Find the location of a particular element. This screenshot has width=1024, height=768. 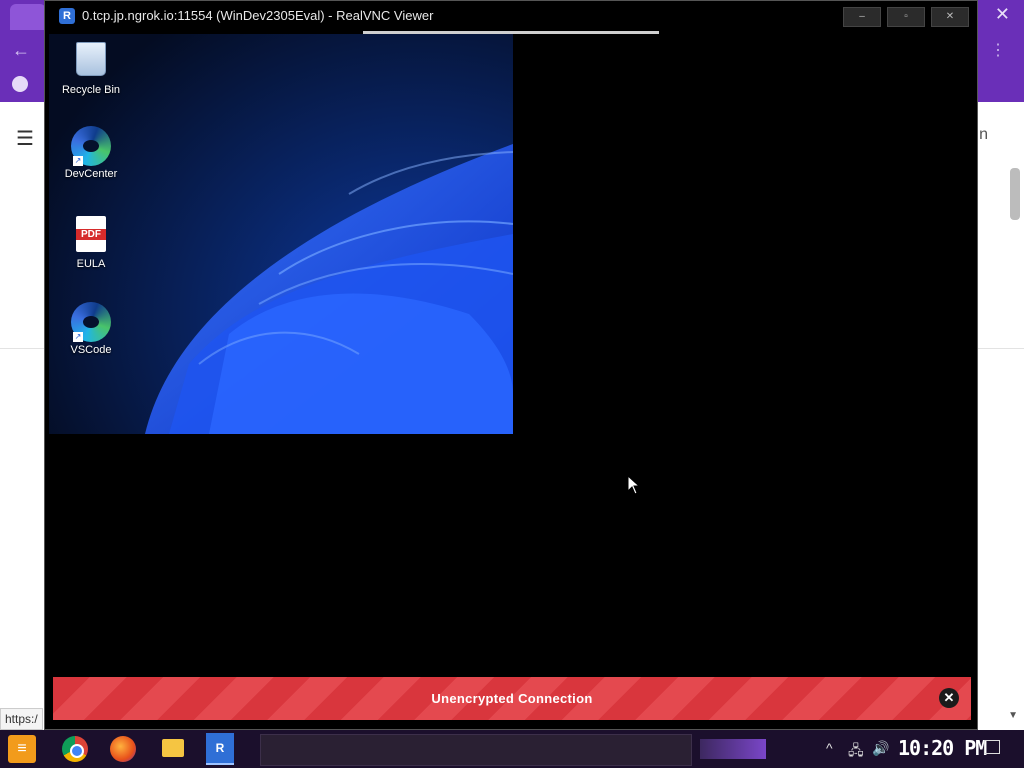

start-button: ≡ is located at coordinates (22, 749).